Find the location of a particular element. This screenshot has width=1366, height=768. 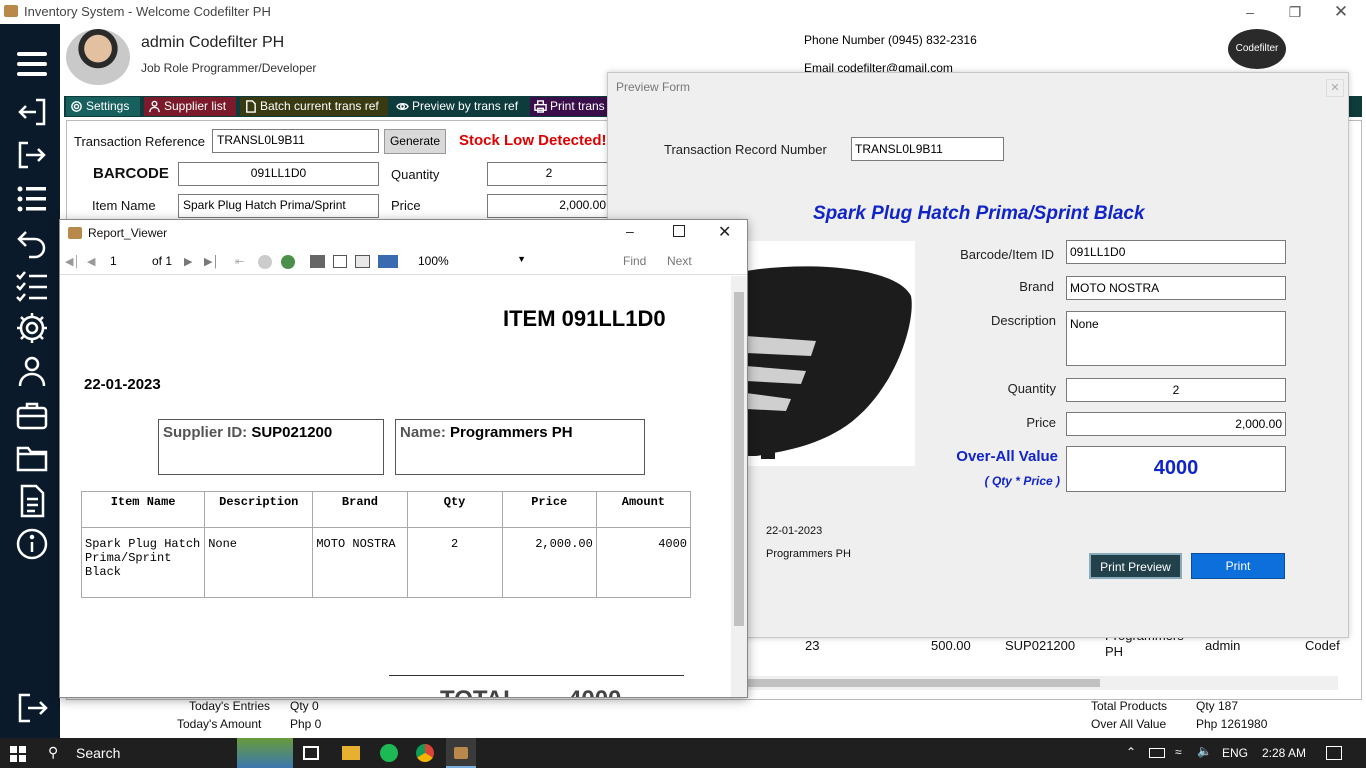

trn-label: Transaction Record Number is located at coordinates (745, 149).